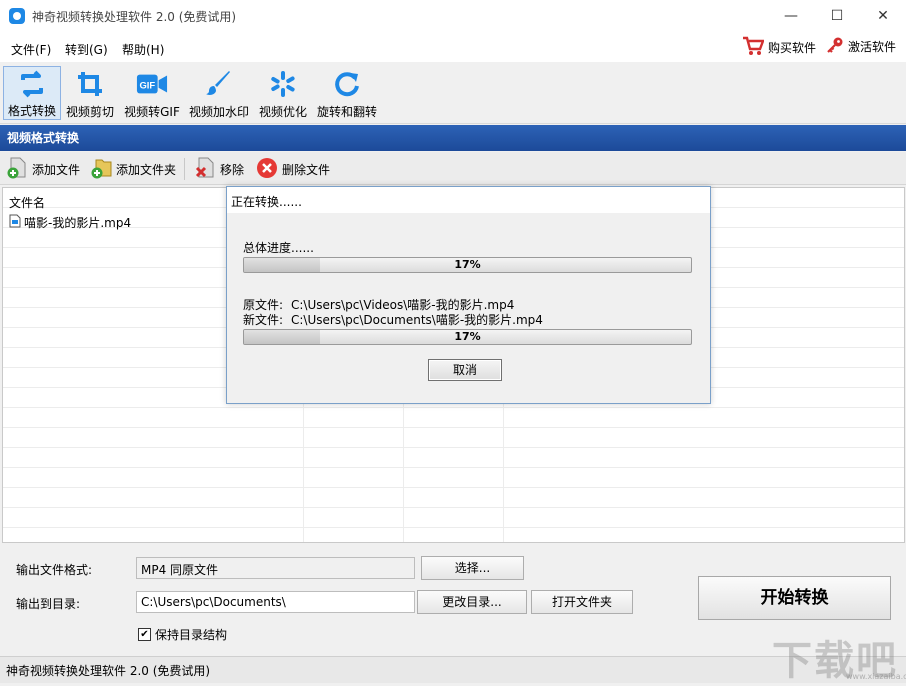  I want to click on list-item: 喵影-我的影片.mp4, so click(70, 222).